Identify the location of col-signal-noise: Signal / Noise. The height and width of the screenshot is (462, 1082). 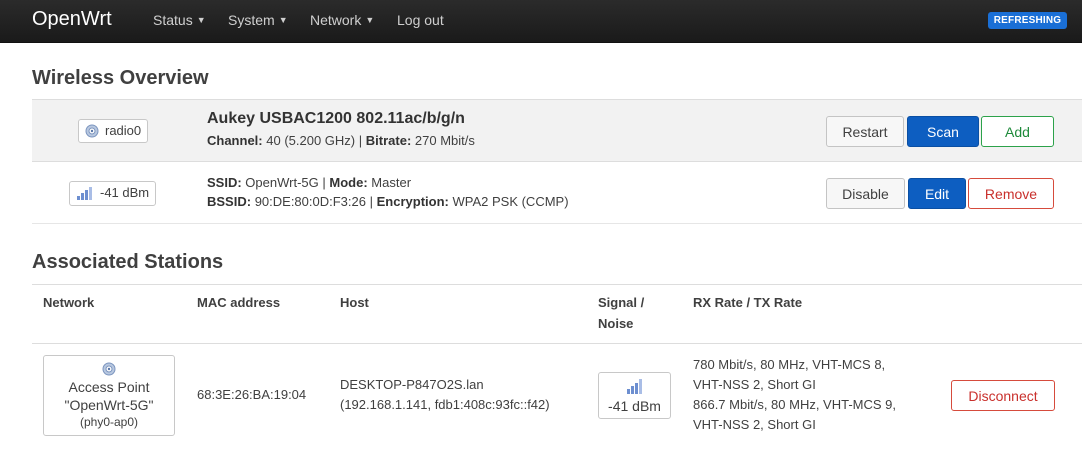
(621, 313).